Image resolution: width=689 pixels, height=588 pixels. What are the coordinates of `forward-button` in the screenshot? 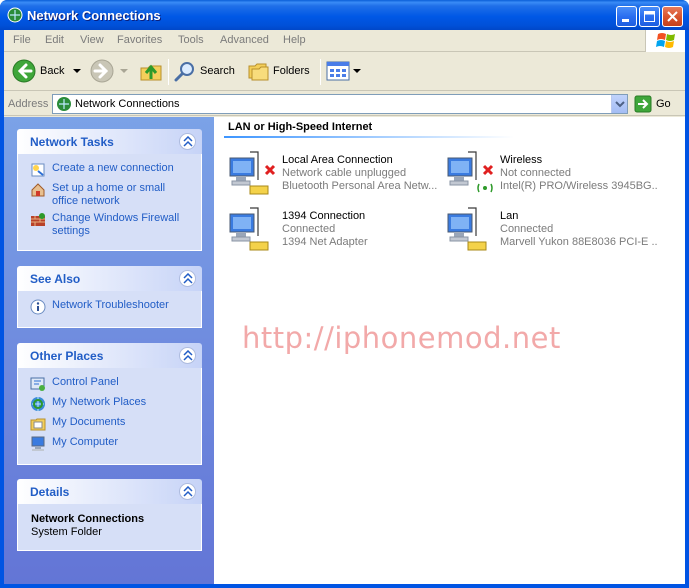 It's located at (110, 71).